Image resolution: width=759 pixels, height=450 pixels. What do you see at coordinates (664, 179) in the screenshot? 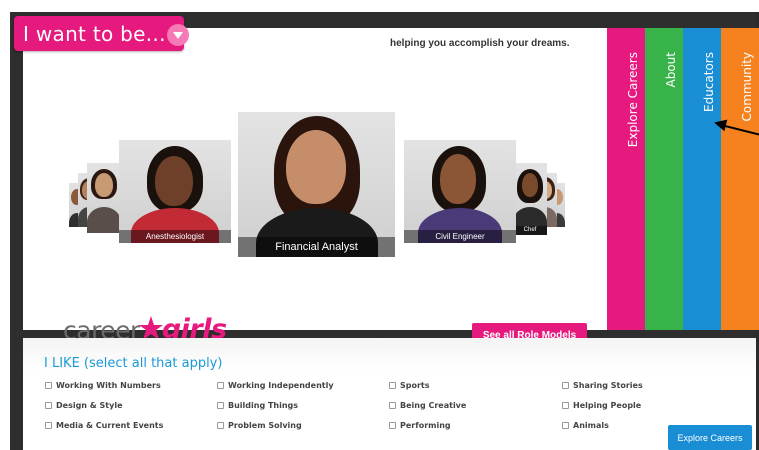
I see `tab-about: About` at bounding box center [664, 179].